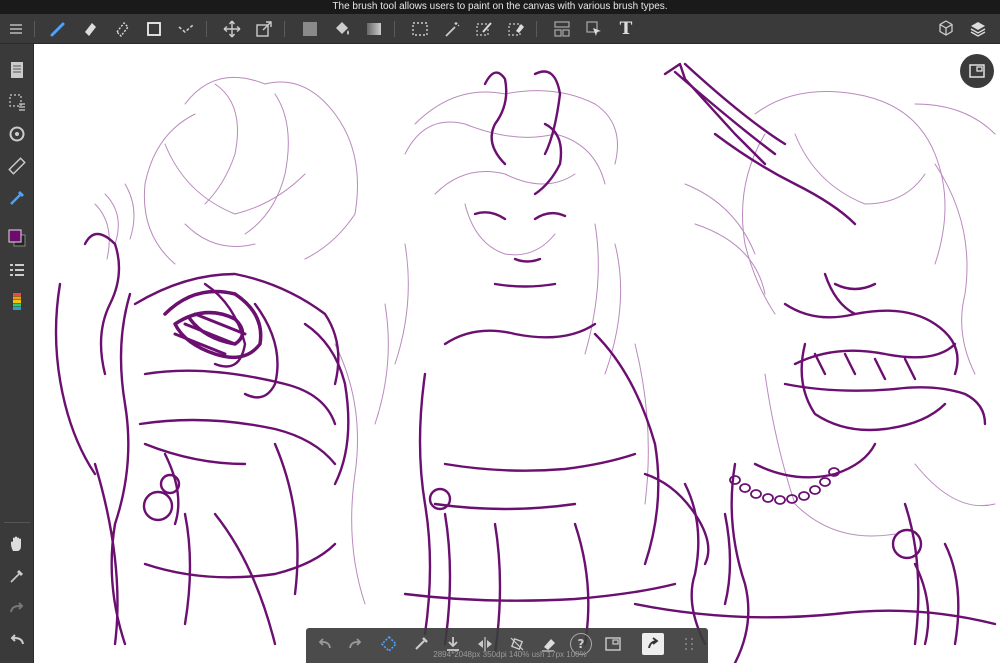  I want to click on canvas-status-text: 2894*2048px 350dpi 140% ush 17px 100%, so click(510, 654).